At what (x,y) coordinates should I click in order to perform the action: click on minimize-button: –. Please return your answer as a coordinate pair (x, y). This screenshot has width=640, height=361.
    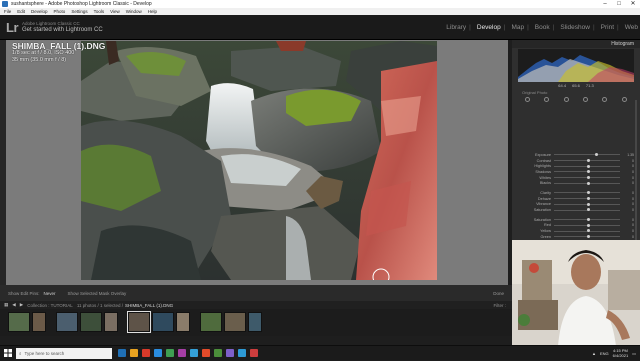
    Looking at the image, I should click on (605, 4).